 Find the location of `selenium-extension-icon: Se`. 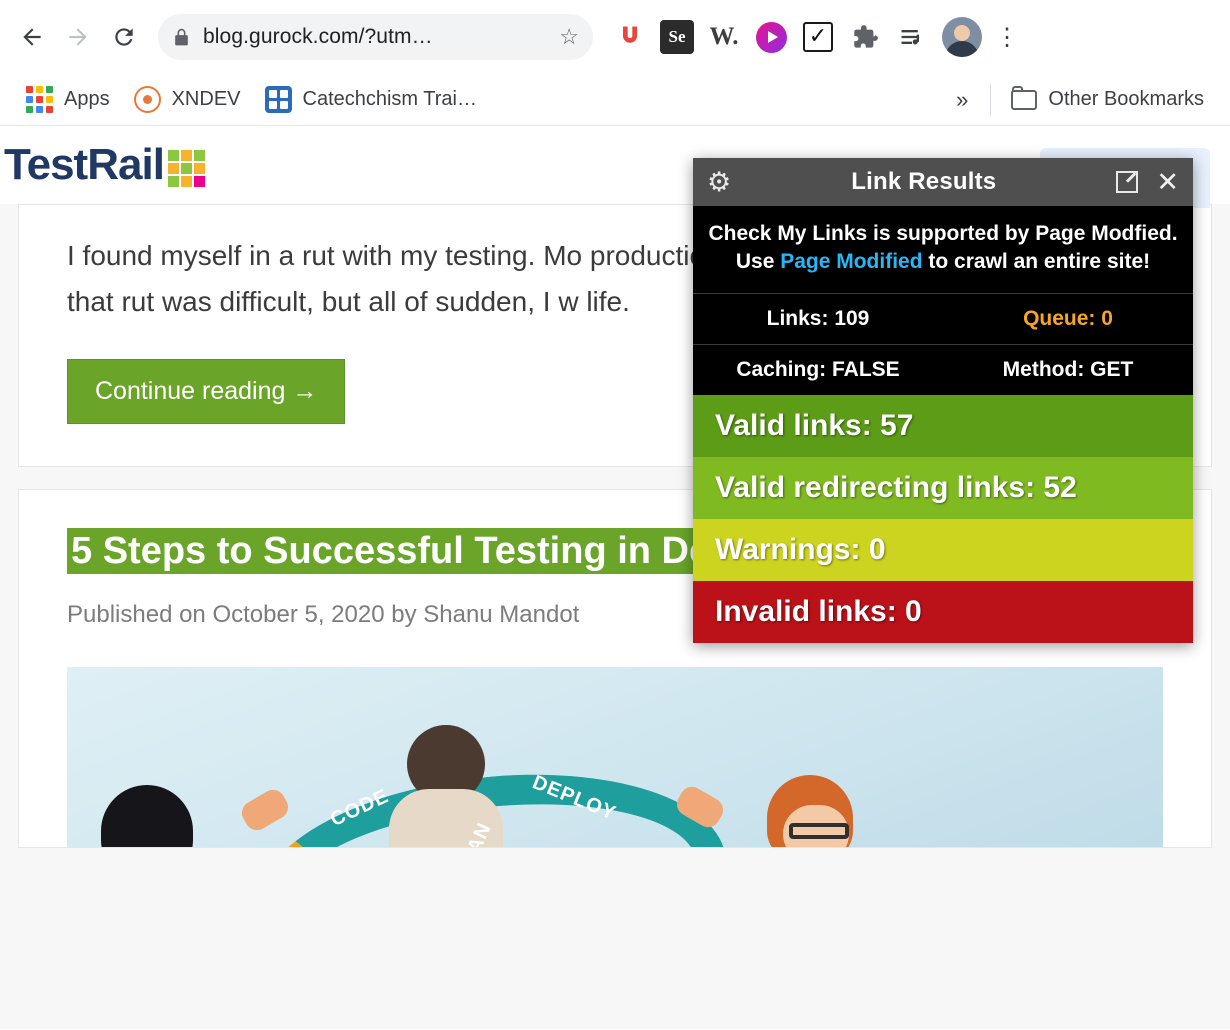

selenium-extension-icon: Se is located at coordinates (677, 37).